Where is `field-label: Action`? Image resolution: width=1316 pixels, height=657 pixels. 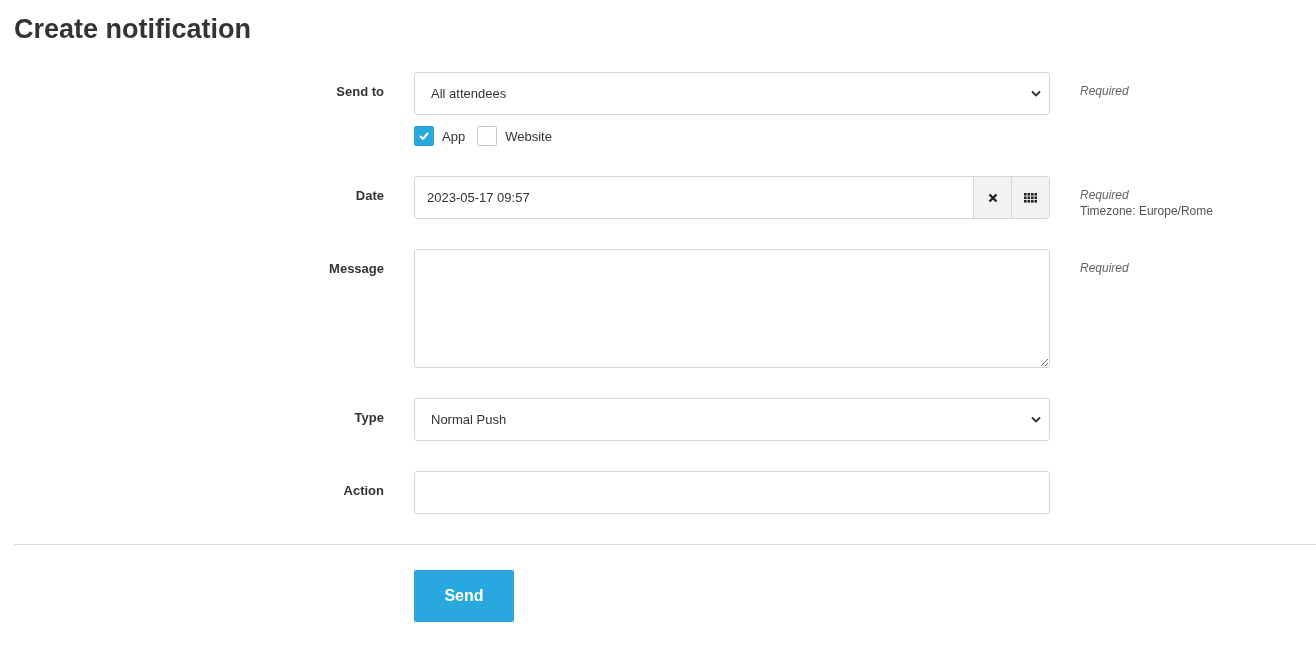
field-label: Action is located at coordinates (363, 490).